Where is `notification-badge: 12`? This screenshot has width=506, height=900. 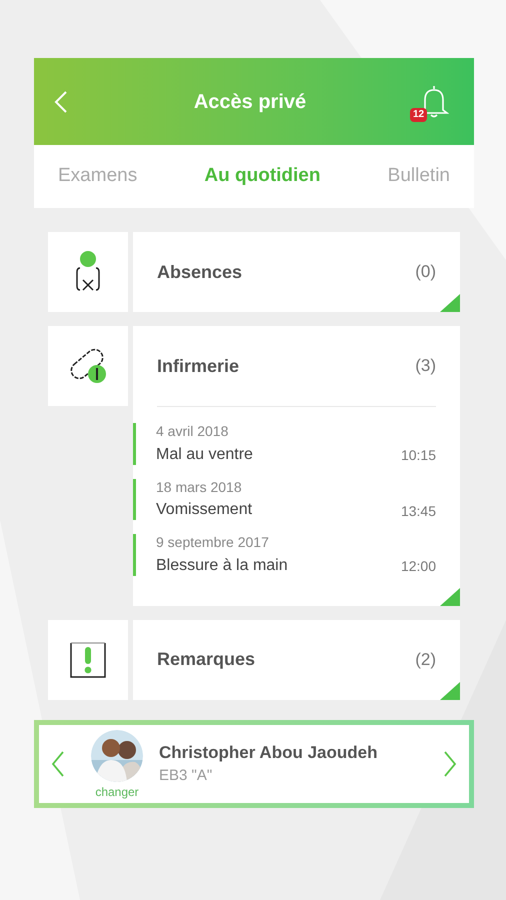
notification-badge: 12 is located at coordinates (419, 115).